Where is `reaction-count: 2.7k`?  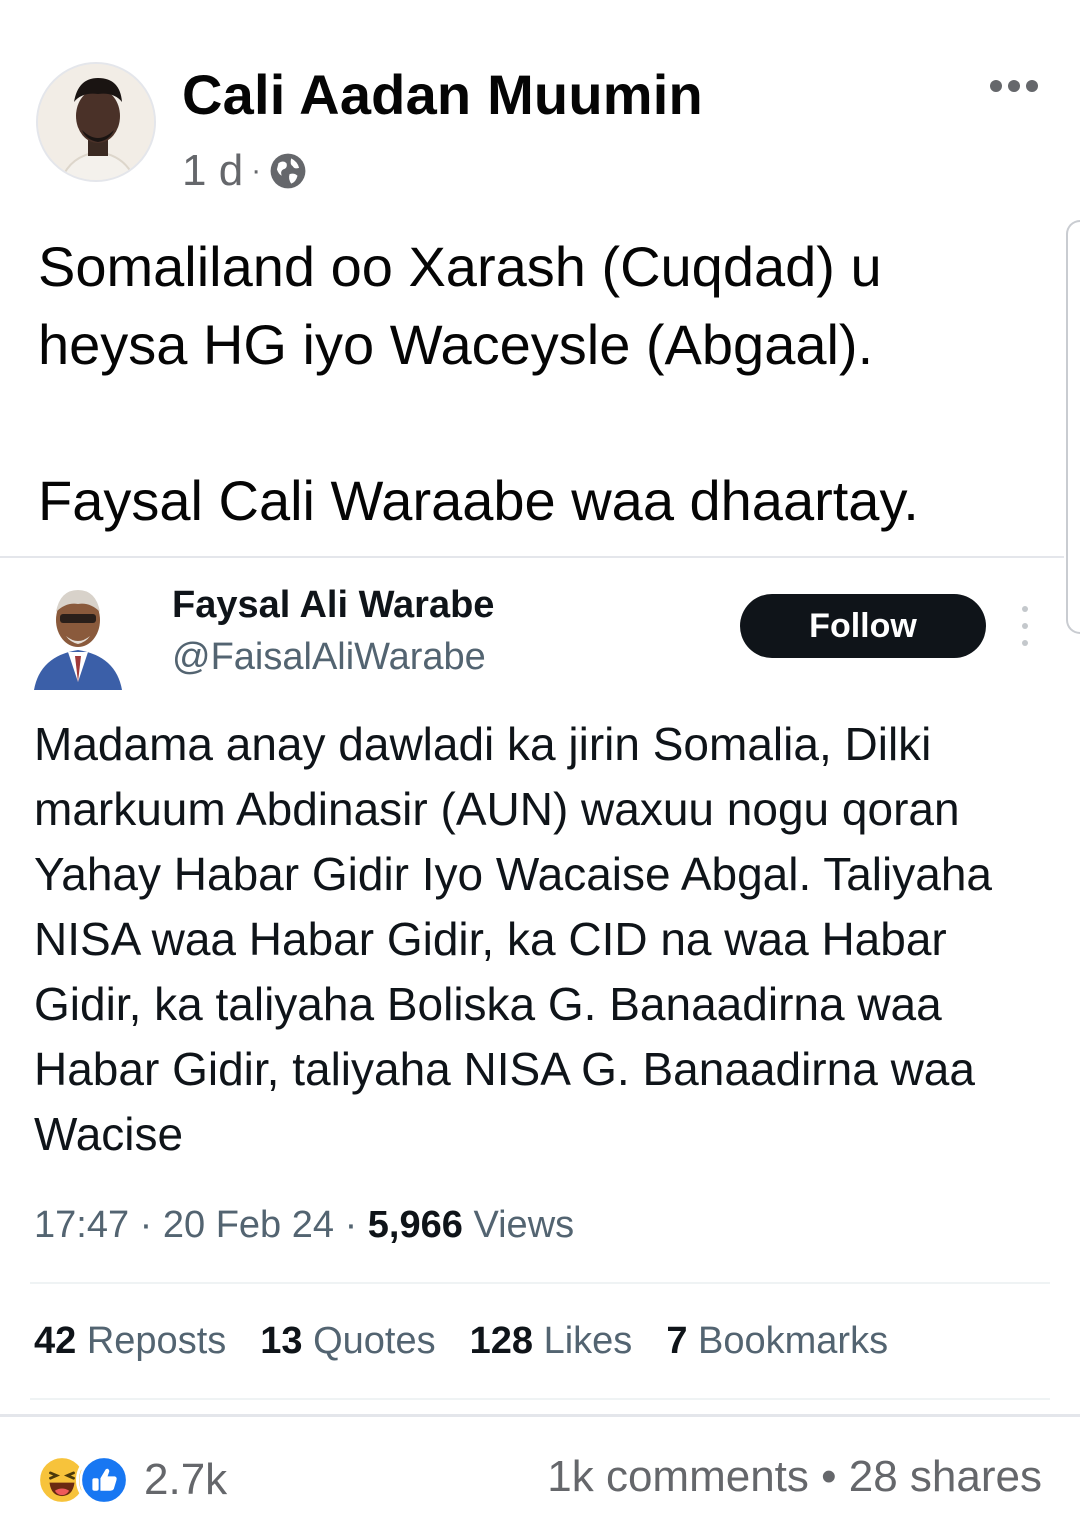
reaction-count: 2.7k is located at coordinates (185, 1480).